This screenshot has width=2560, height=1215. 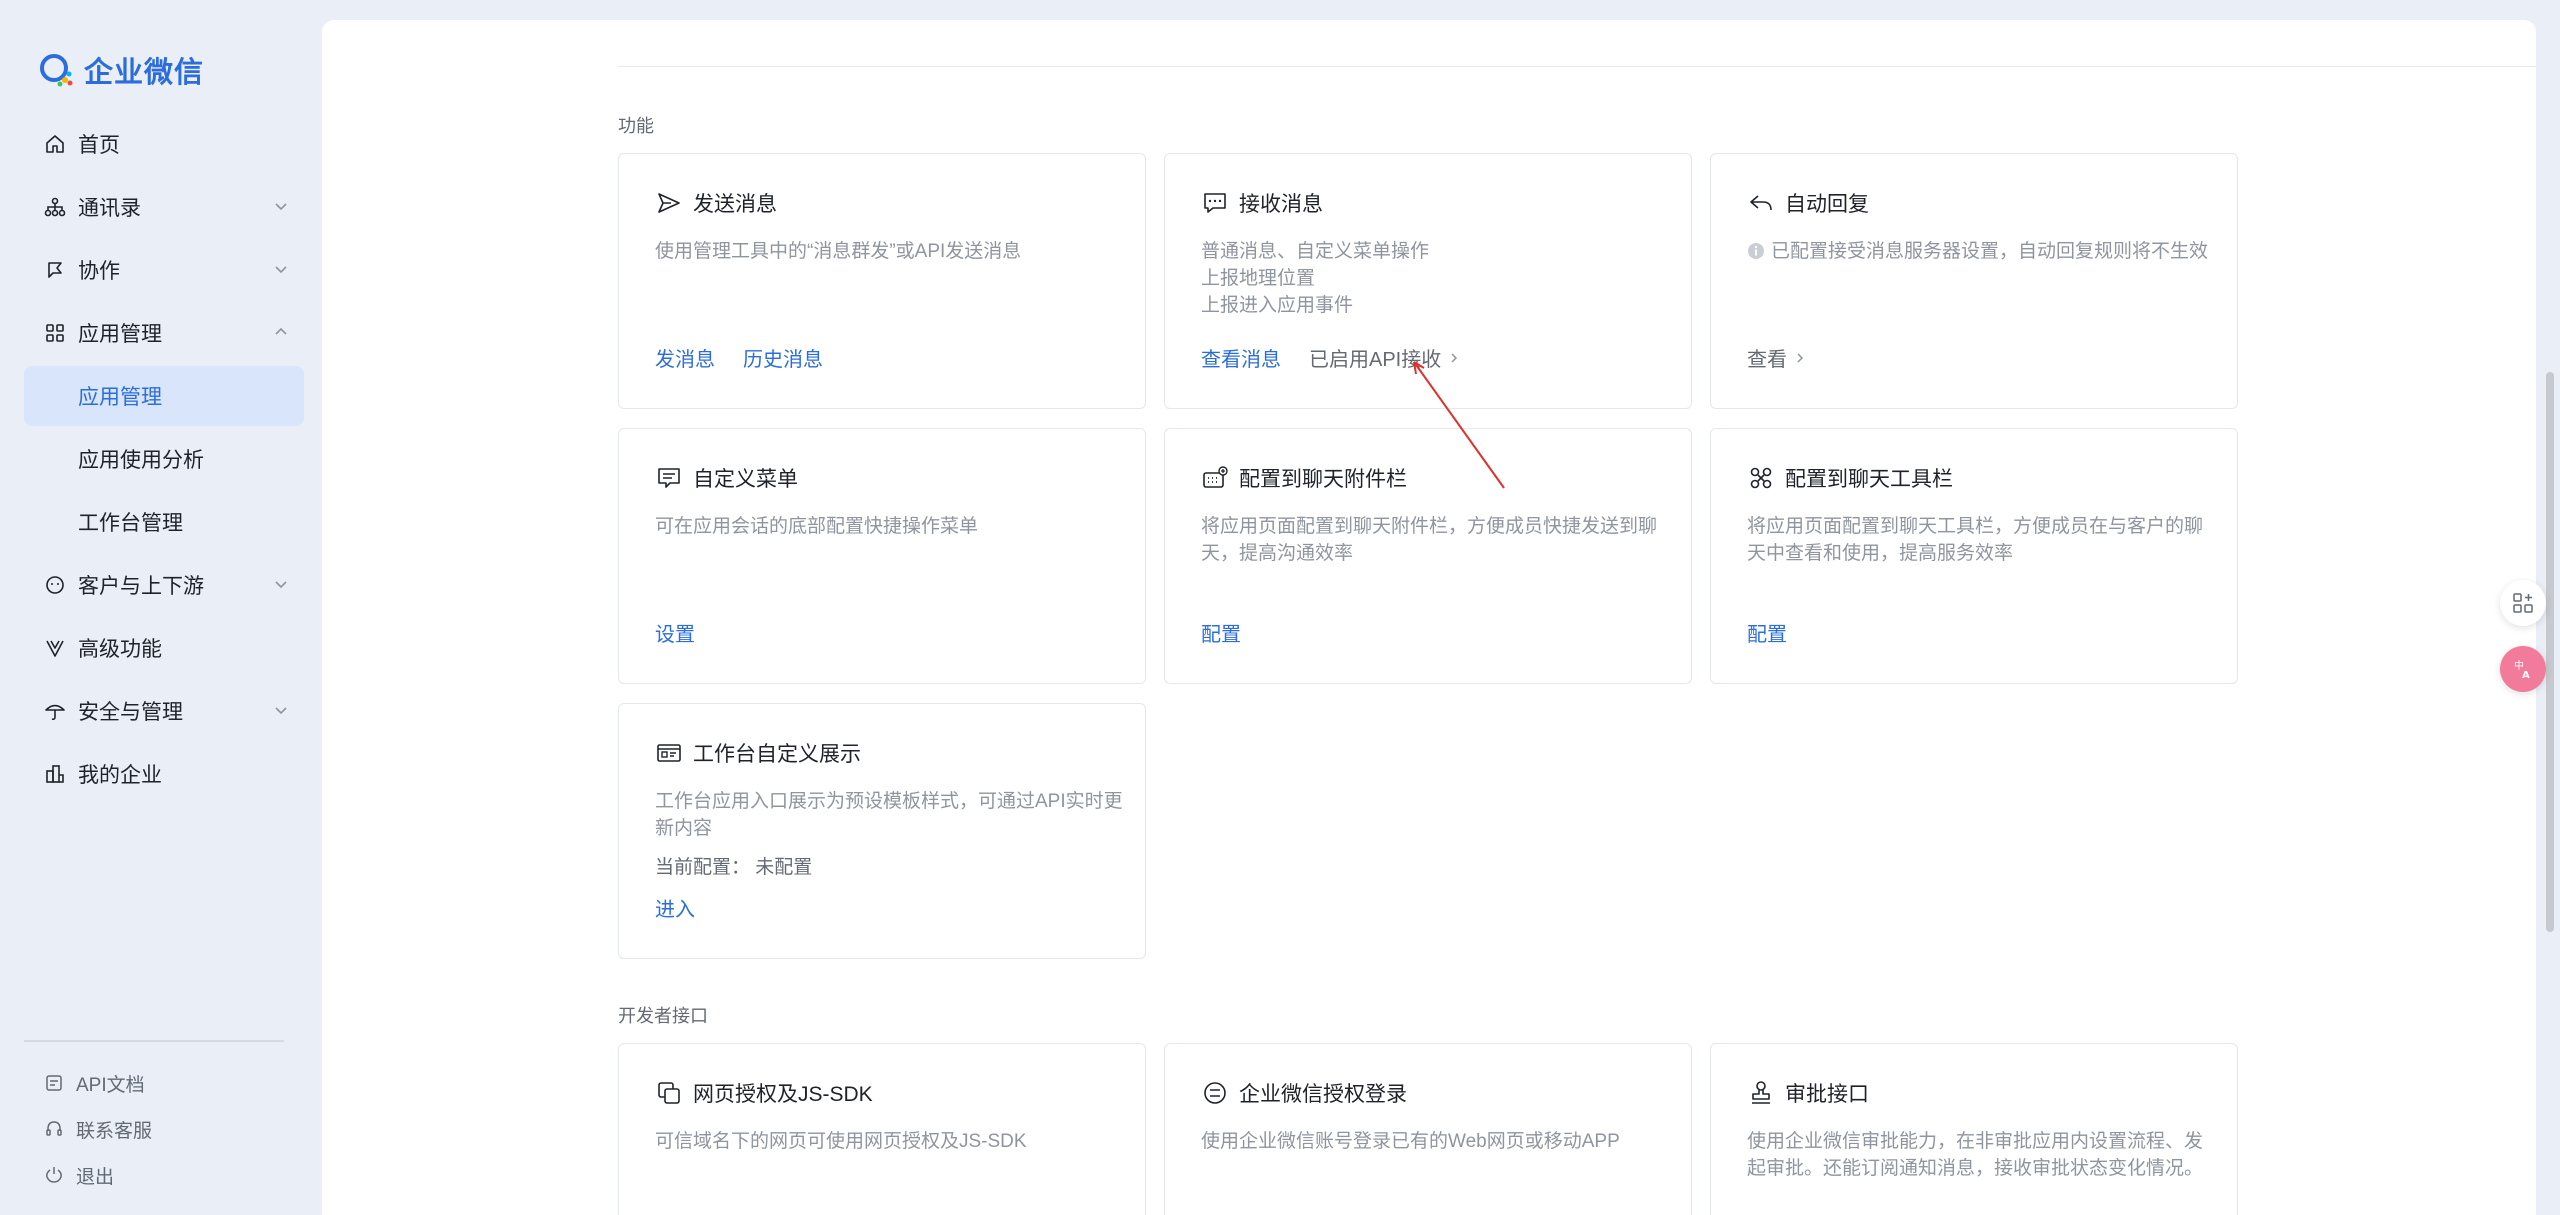 What do you see at coordinates (1410, 1141) in the screenshot?
I see `card-description: 使用企业微信账号登录已有的Web网页或移动APP` at bounding box center [1410, 1141].